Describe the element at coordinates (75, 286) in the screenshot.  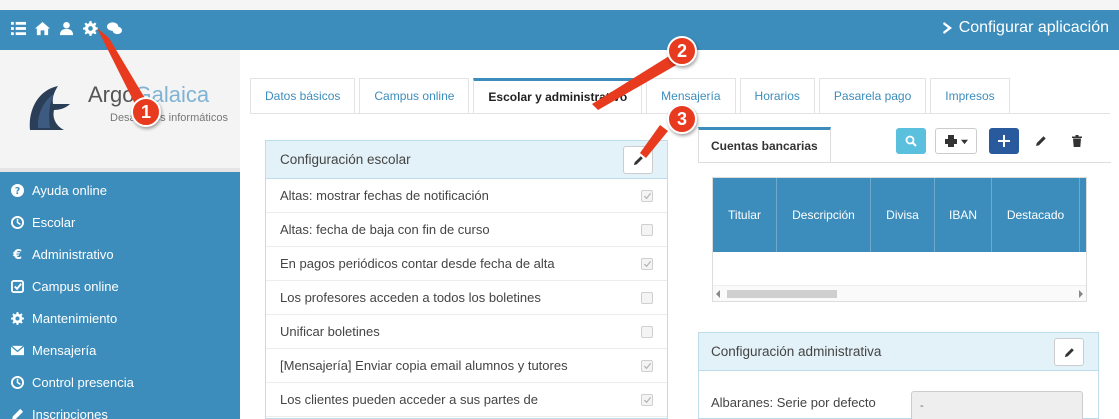
I see `sidebar-item-label: Campus online` at that location.